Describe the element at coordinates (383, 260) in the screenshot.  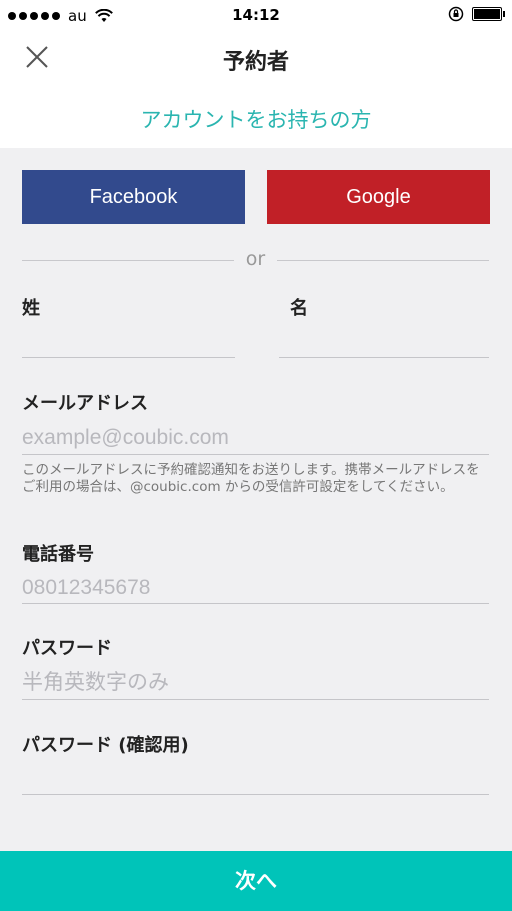
I see `divider-line-right` at that location.